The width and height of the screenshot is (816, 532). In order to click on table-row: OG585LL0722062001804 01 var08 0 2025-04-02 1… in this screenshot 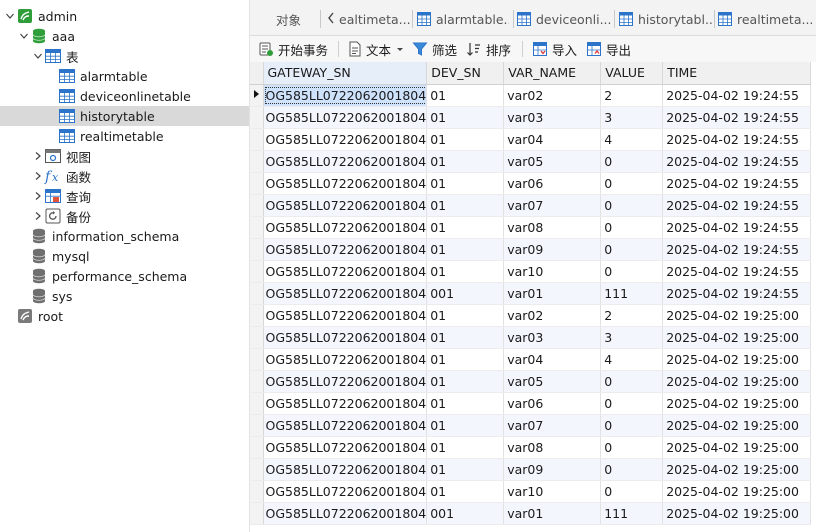, I will do `click(531, 447)`.